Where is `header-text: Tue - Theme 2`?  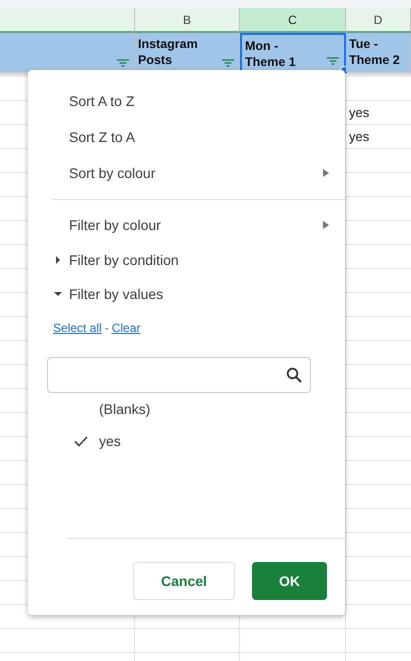 header-text: Tue - Theme 2 is located at coordinates (375, 52).